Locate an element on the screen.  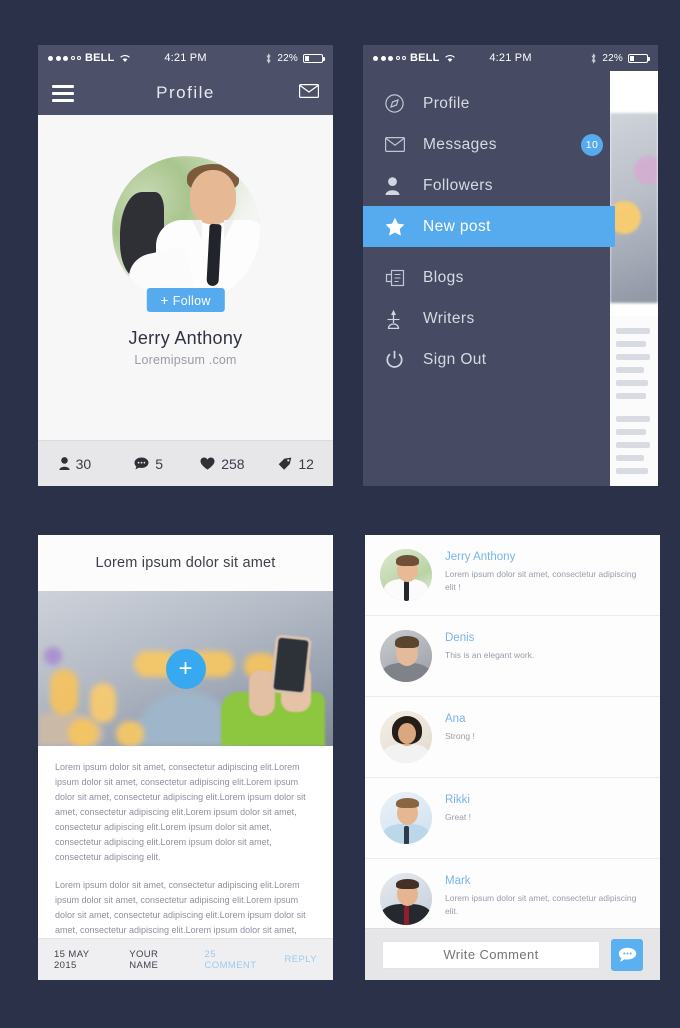
chat-bubble-icon is located at coordinates (627, 954).